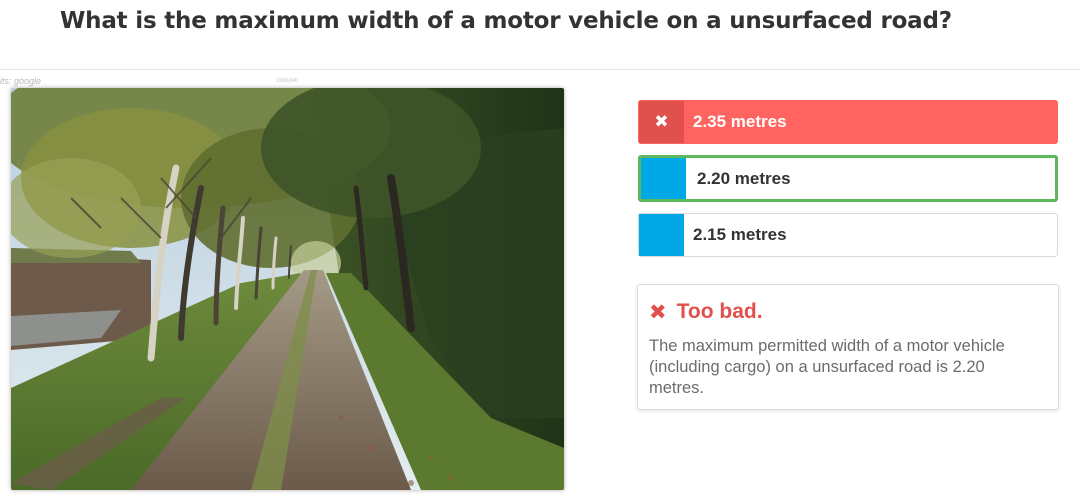 This screenshot has width=1081, height=503. What do you see at coordinates (663, 178) in the screenshot?
I see `answer-option-2-marker` at bounding box center [663, 178].